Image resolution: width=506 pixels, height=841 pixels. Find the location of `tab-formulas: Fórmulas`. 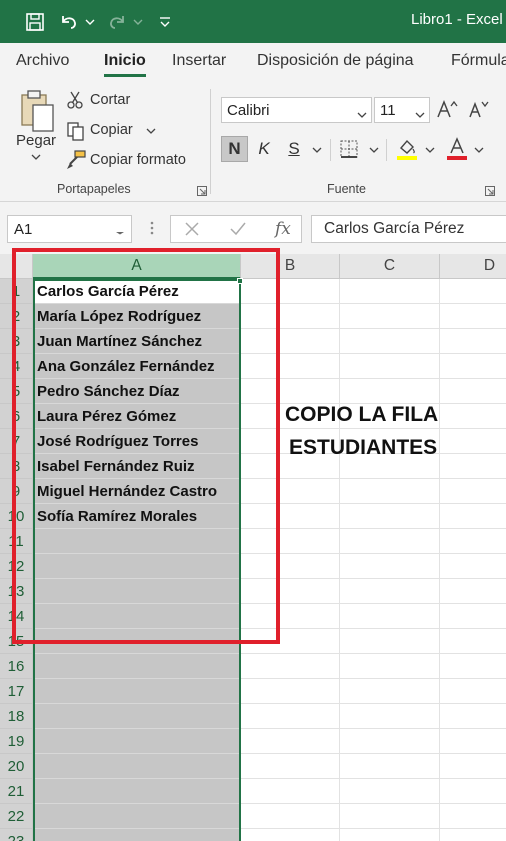

tab-formulas: Fórmulas is located at coordinates (478, 61).